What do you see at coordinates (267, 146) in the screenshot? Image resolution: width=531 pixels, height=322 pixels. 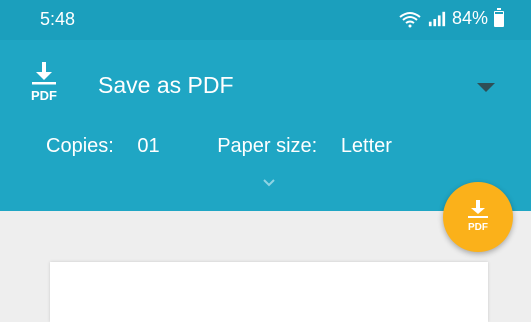 I see `paper-size-label: Paper size:` at bounding box center [267, 146].